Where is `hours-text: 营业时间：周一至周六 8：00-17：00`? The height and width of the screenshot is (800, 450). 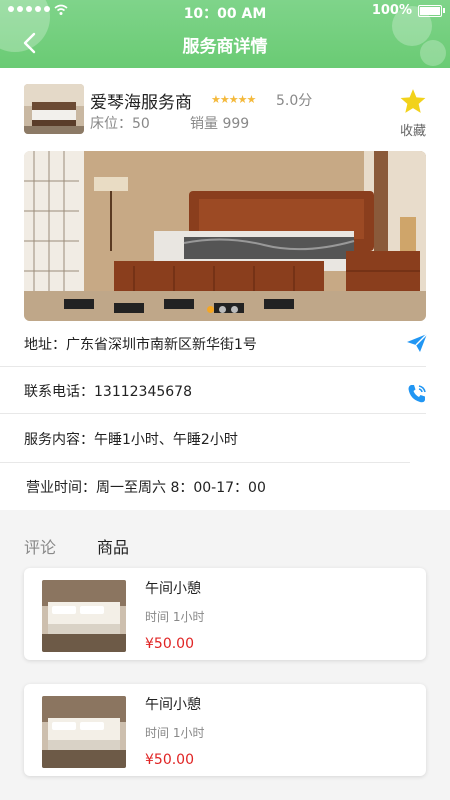
hours-text: 营业时间：周一至周六 8：00-17：00 is located at coordinates (146, 488).